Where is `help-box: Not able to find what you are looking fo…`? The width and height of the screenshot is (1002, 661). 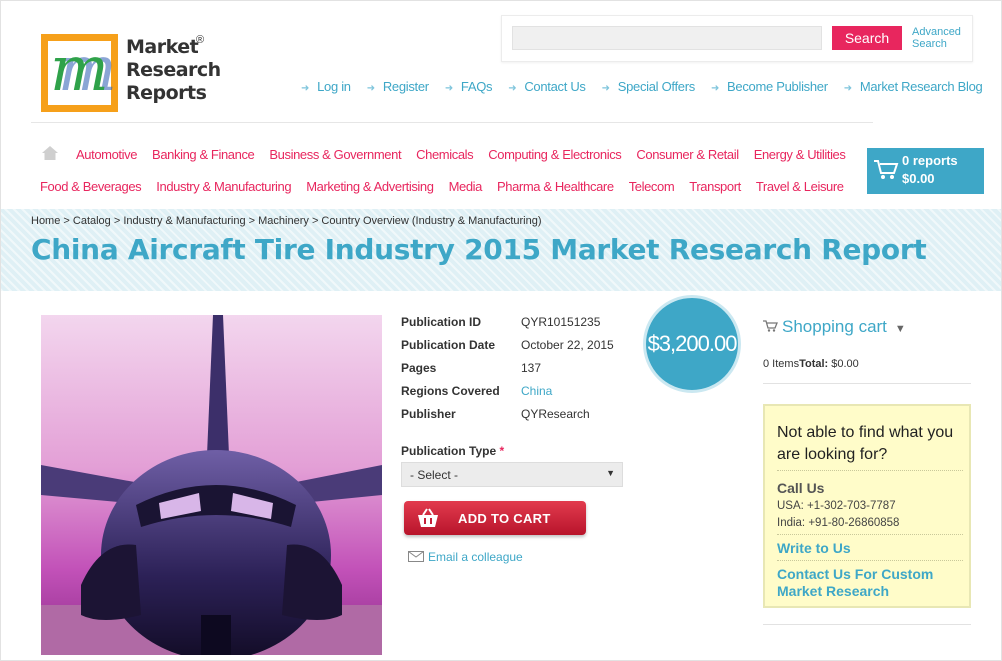 help-box: Not able to find what you are looking fo… is located at coordinates (867, 506).